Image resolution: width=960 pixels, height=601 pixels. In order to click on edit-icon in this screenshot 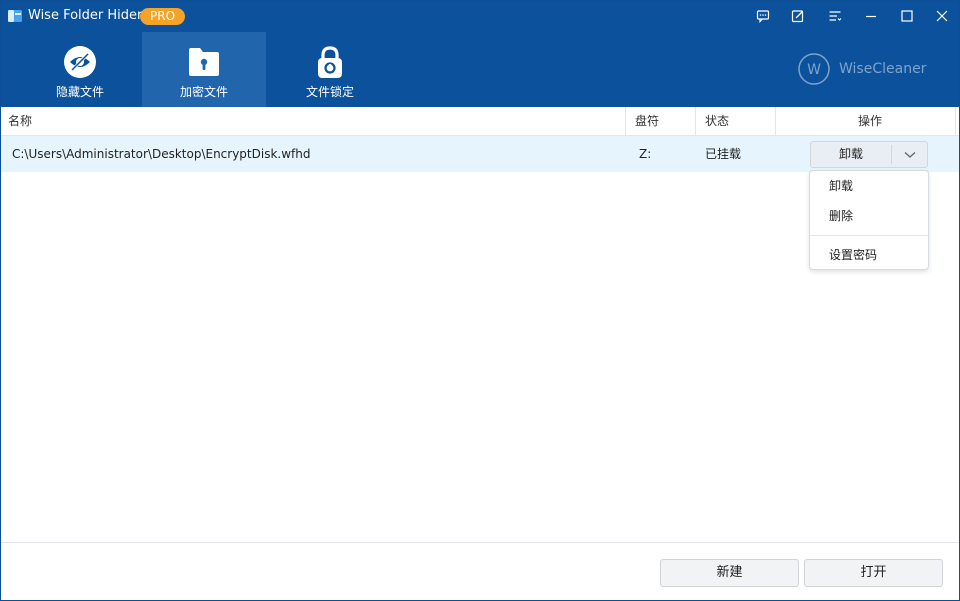, I will do `click(797, 16)`.